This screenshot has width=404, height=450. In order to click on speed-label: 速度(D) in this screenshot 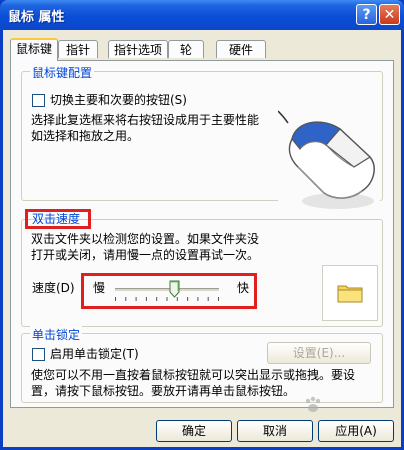, I will do `click(53, 288)`.